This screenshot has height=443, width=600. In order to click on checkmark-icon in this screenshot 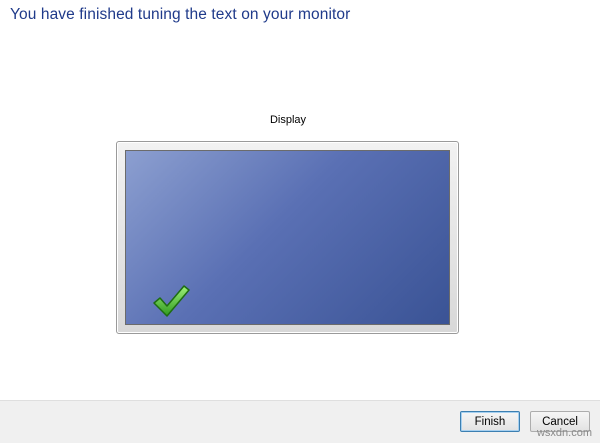, I will do `click(171, 301)`.